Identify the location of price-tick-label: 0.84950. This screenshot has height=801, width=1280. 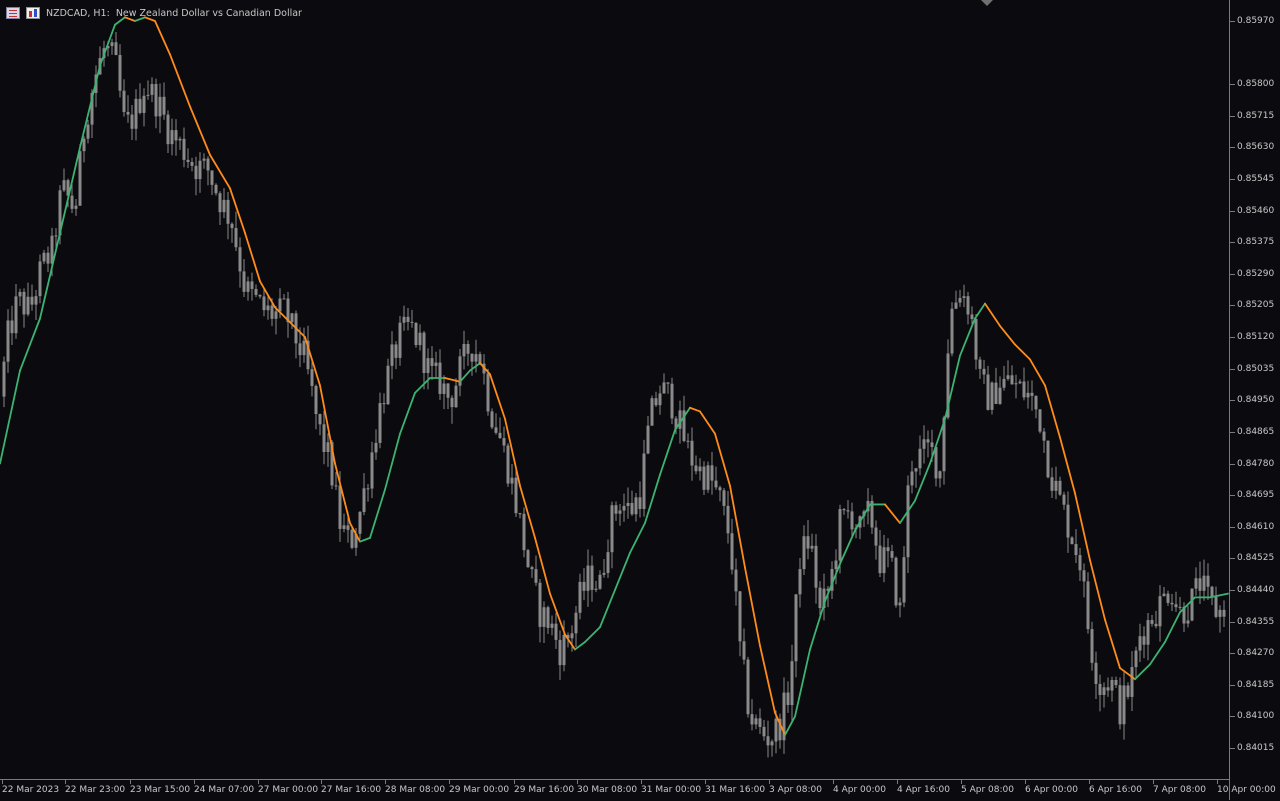
(1256, 400).